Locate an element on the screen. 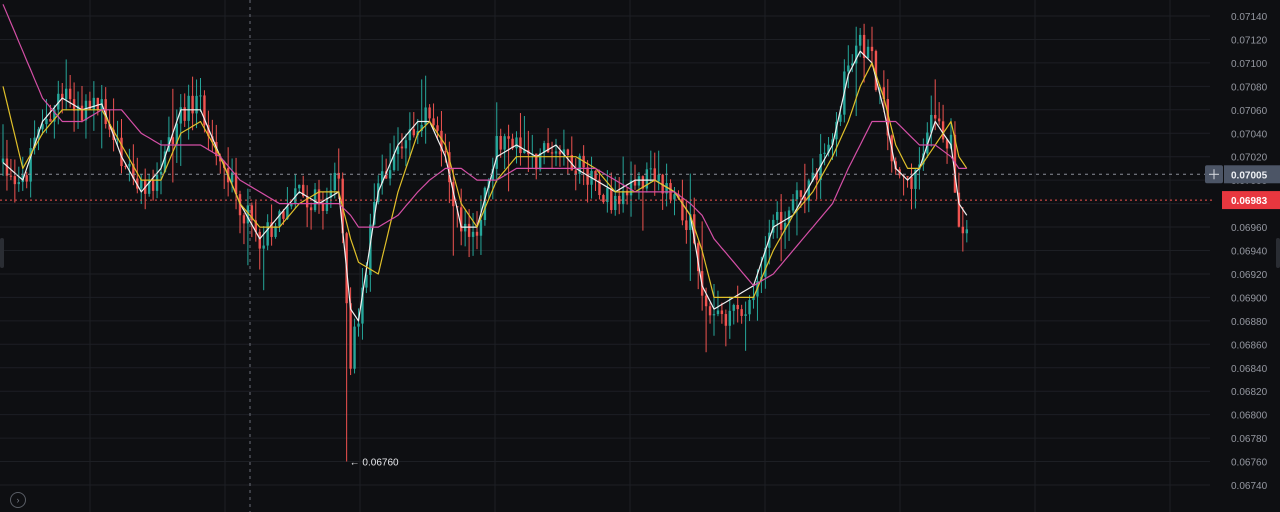  low-price-marker: ← 0.06760 is located at coordinates (374, 463).